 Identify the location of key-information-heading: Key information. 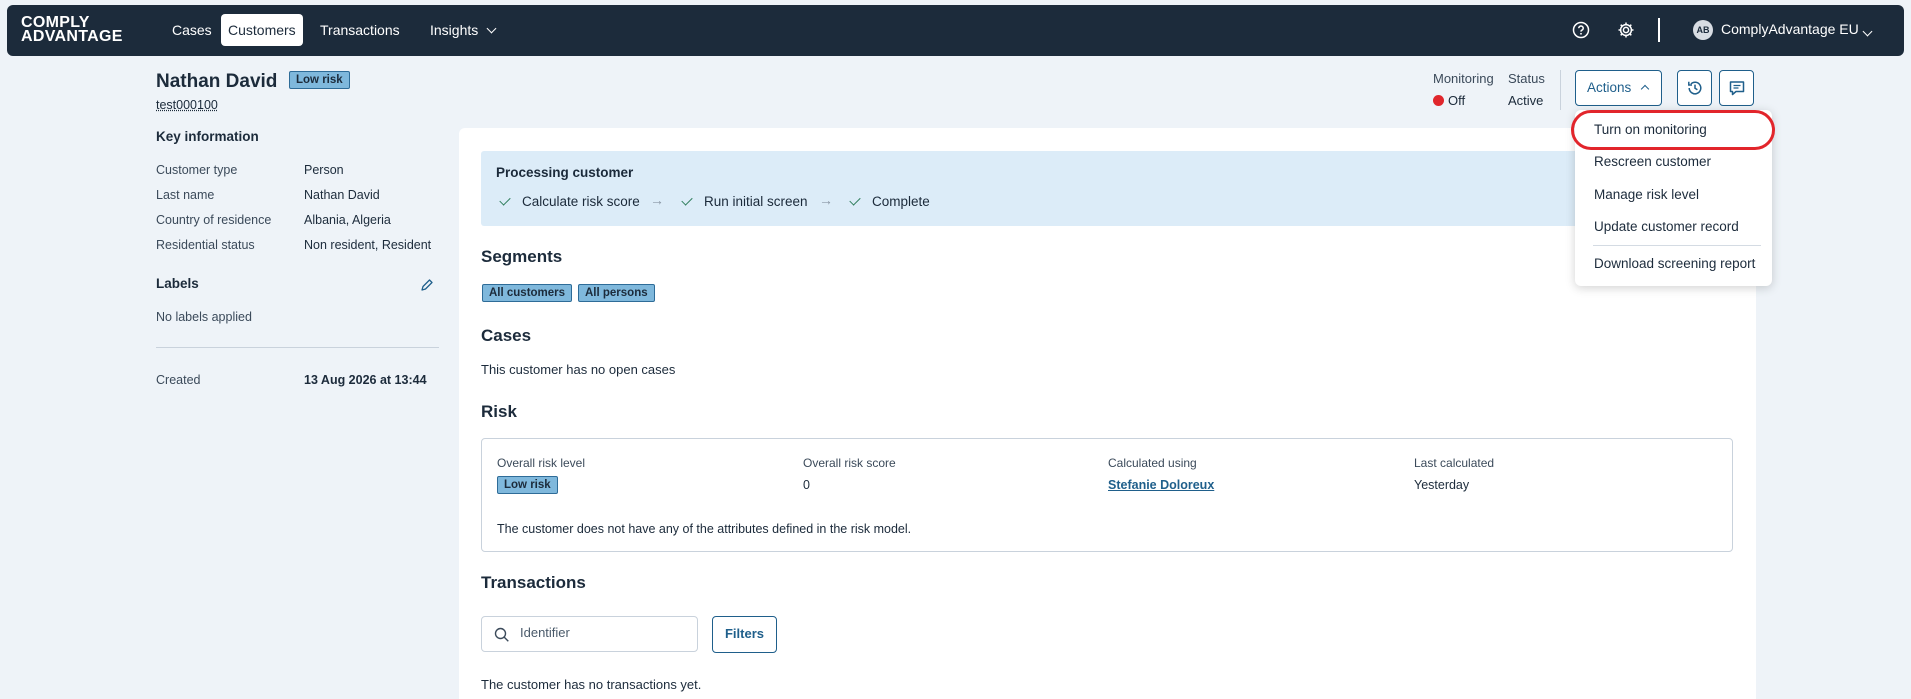
(207, 136).